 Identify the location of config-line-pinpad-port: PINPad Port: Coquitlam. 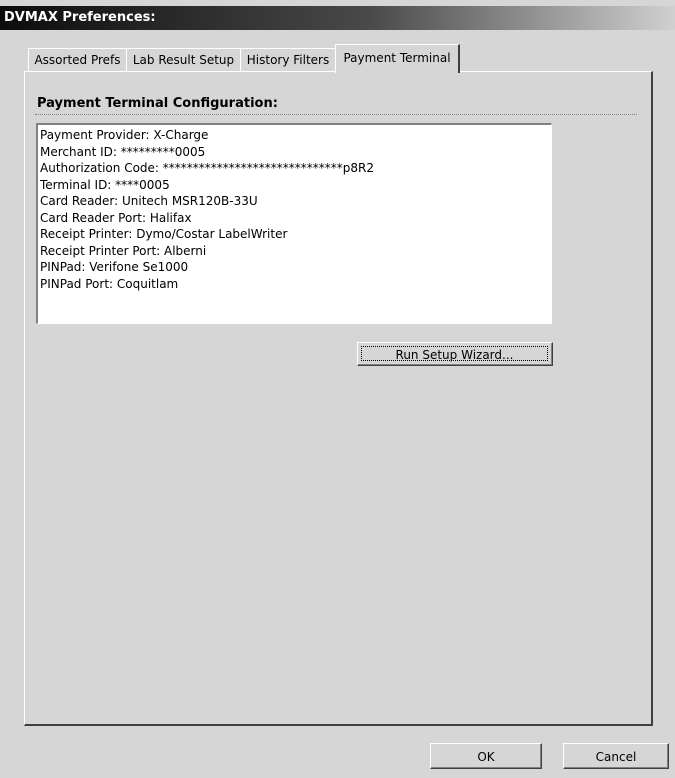
(109, 283).